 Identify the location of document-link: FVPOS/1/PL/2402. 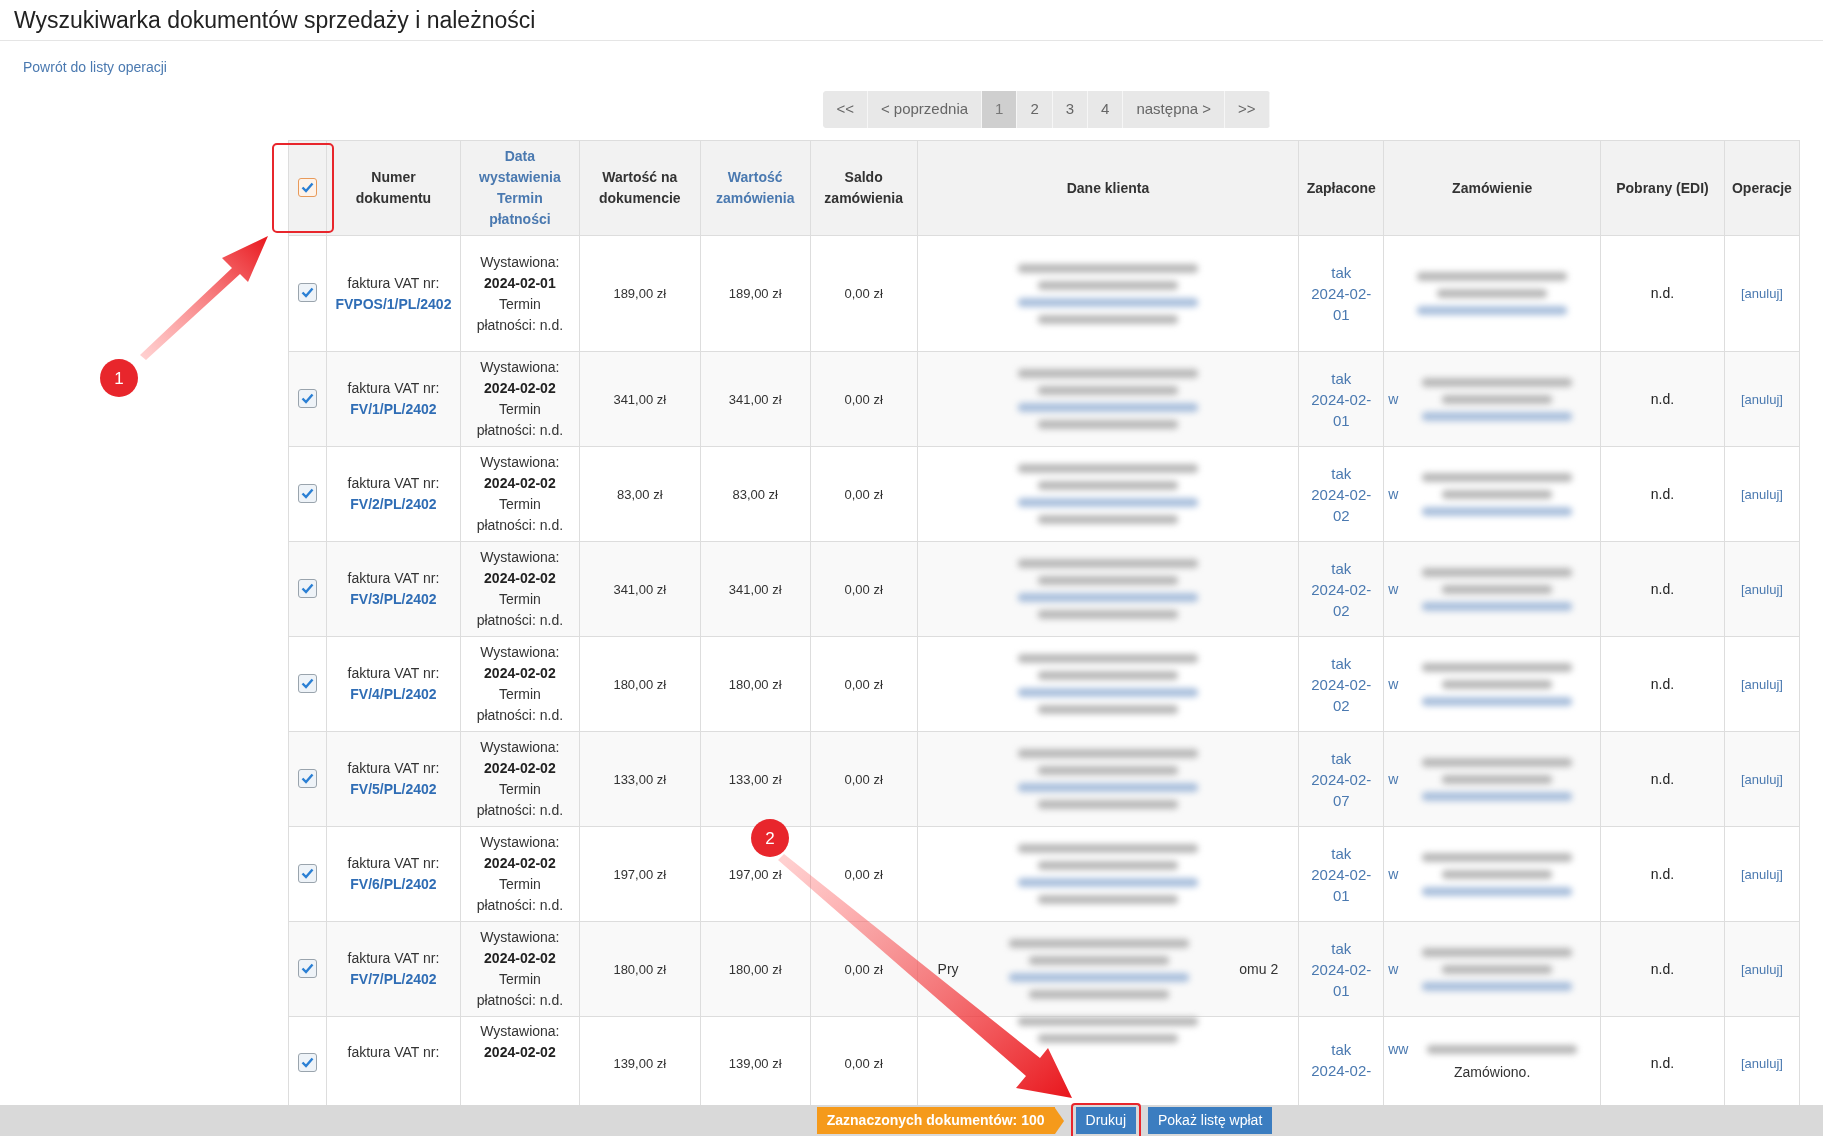
(393, 304).